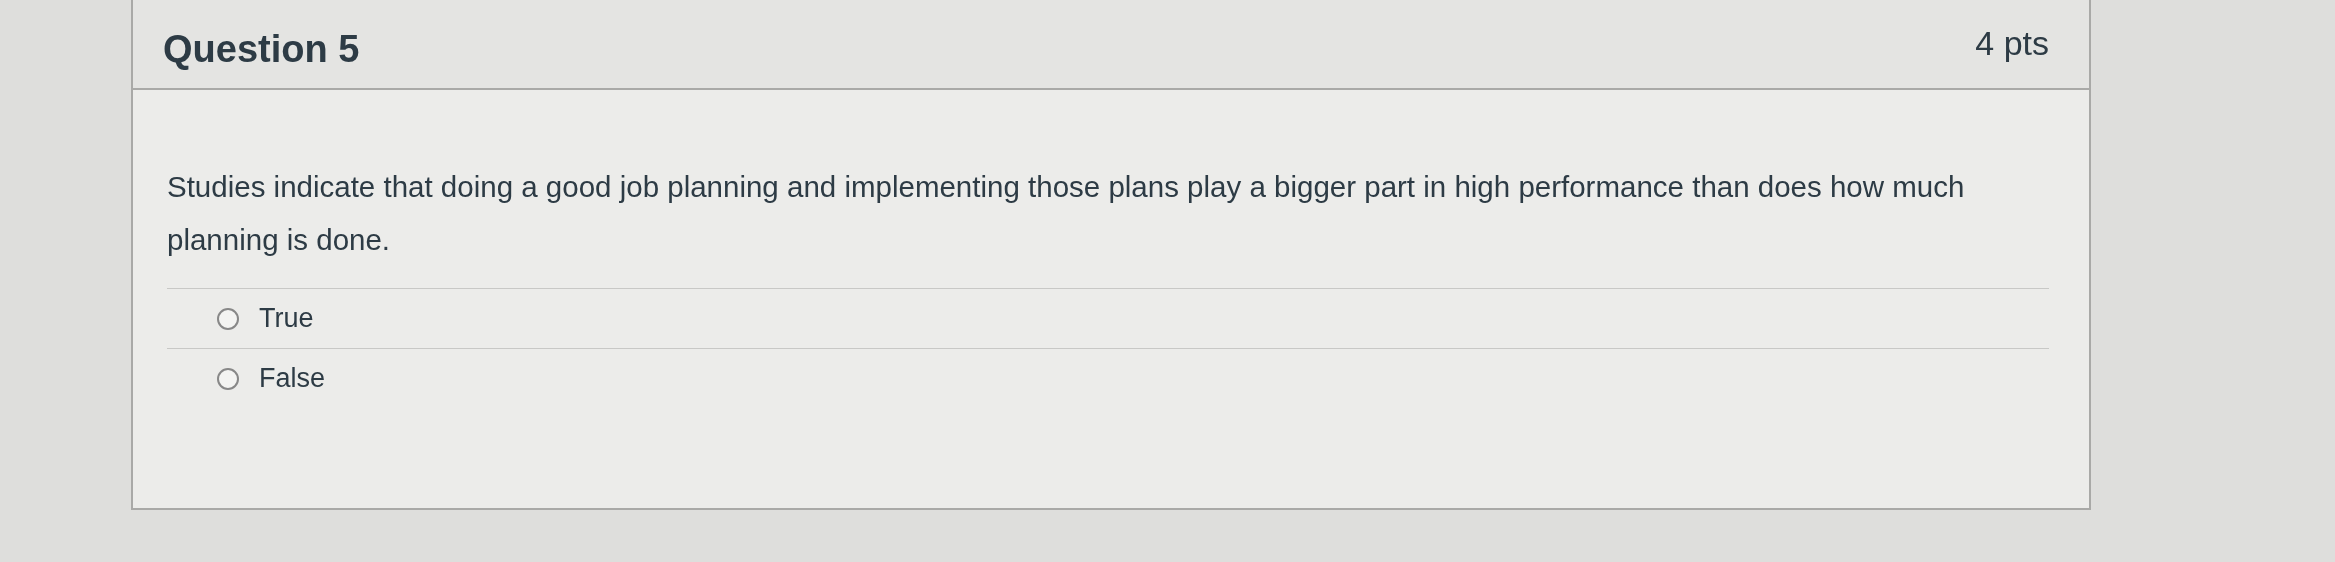  I want to click on question-text: Studies indicate that doing a good job planning and implementing those plans play a bigger part in high performance than does how much planning is done., so click(1066, 213).